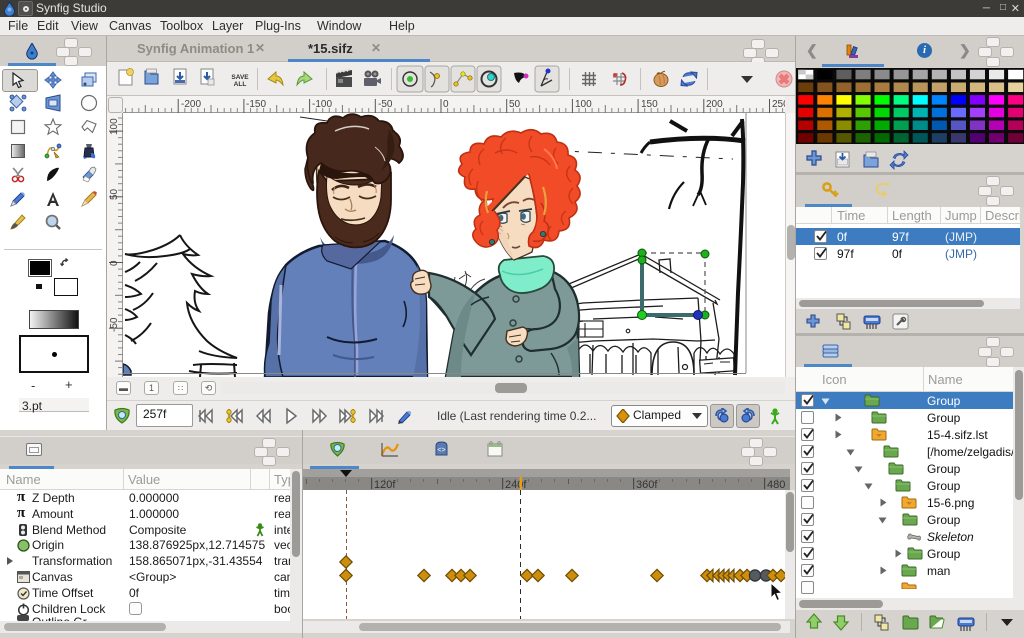 The width and height of the screenshot is (1024, 638). Describe the element at coordinates (322, 104) in the screenshot. I see `svg-text: -100` at that location.